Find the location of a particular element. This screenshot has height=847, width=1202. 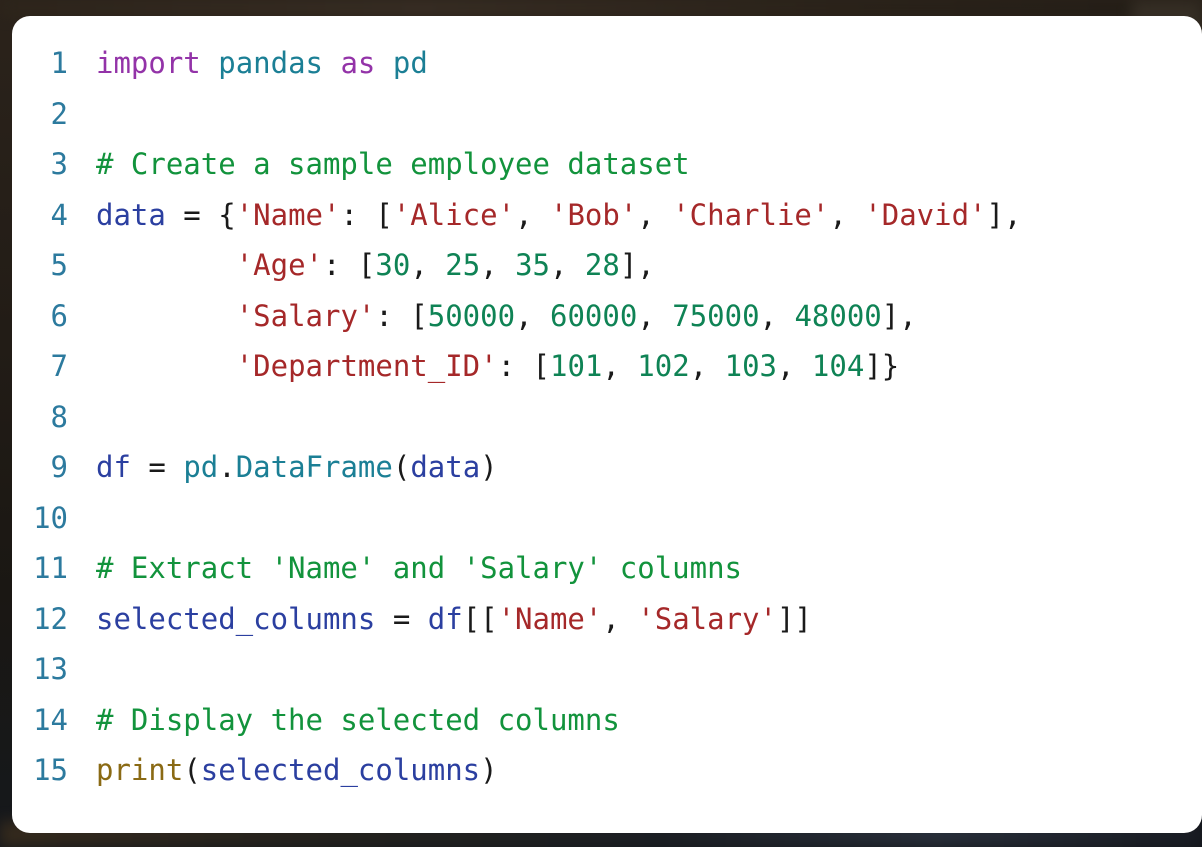

code-line: 14 # Display the selected columns is located at coordinates (607, 720).